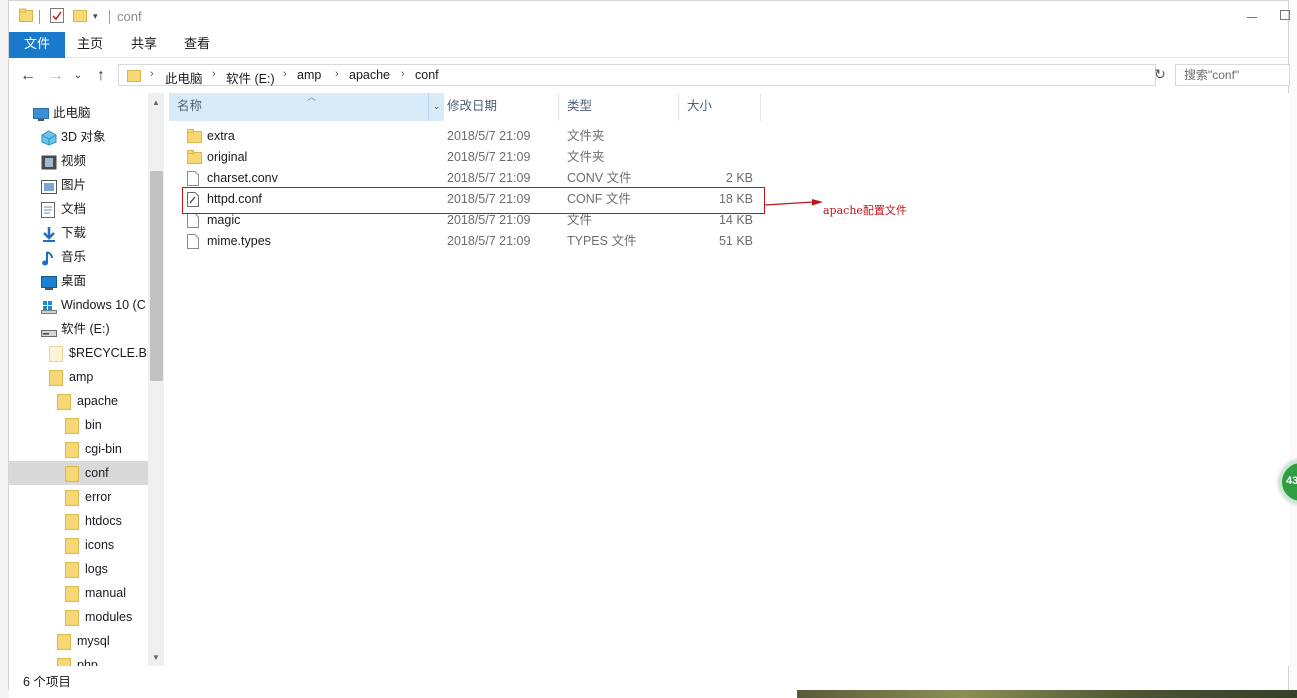 The height and width of the screenshot is (698, 1297). I want to click on file-row-original: original 2018/5/7 21:09 文件夹, so click(465, 157).